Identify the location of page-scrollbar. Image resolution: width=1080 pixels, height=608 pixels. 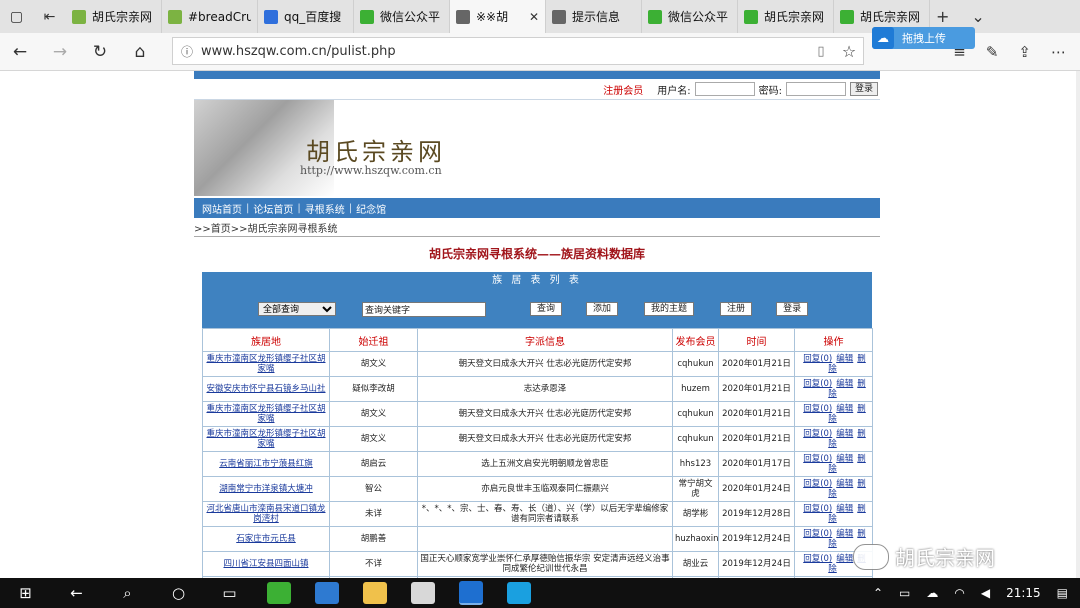
(1078, 324).